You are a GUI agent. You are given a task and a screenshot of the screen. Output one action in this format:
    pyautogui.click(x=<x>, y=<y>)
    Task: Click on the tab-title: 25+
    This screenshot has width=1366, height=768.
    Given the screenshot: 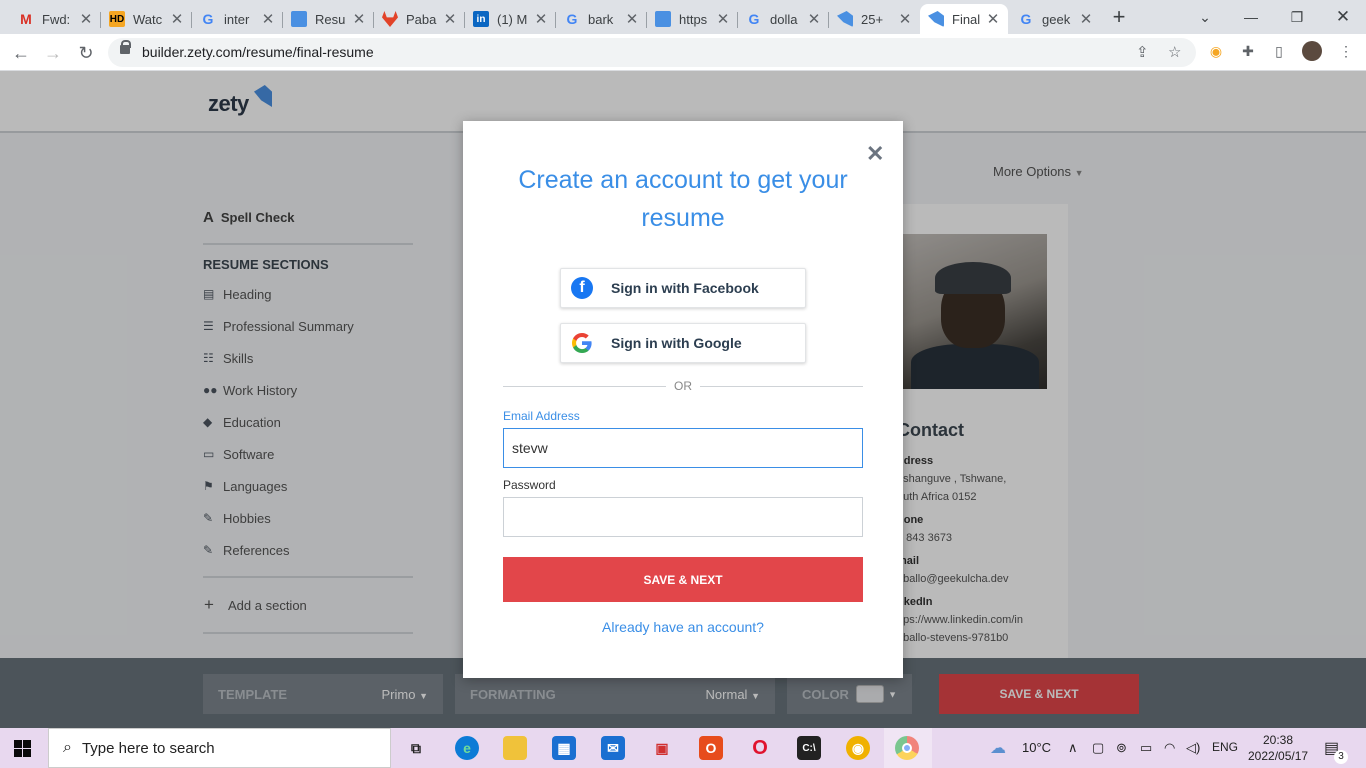 What is the action you would take?
    pyautogui.click(x=872, y=19)
    